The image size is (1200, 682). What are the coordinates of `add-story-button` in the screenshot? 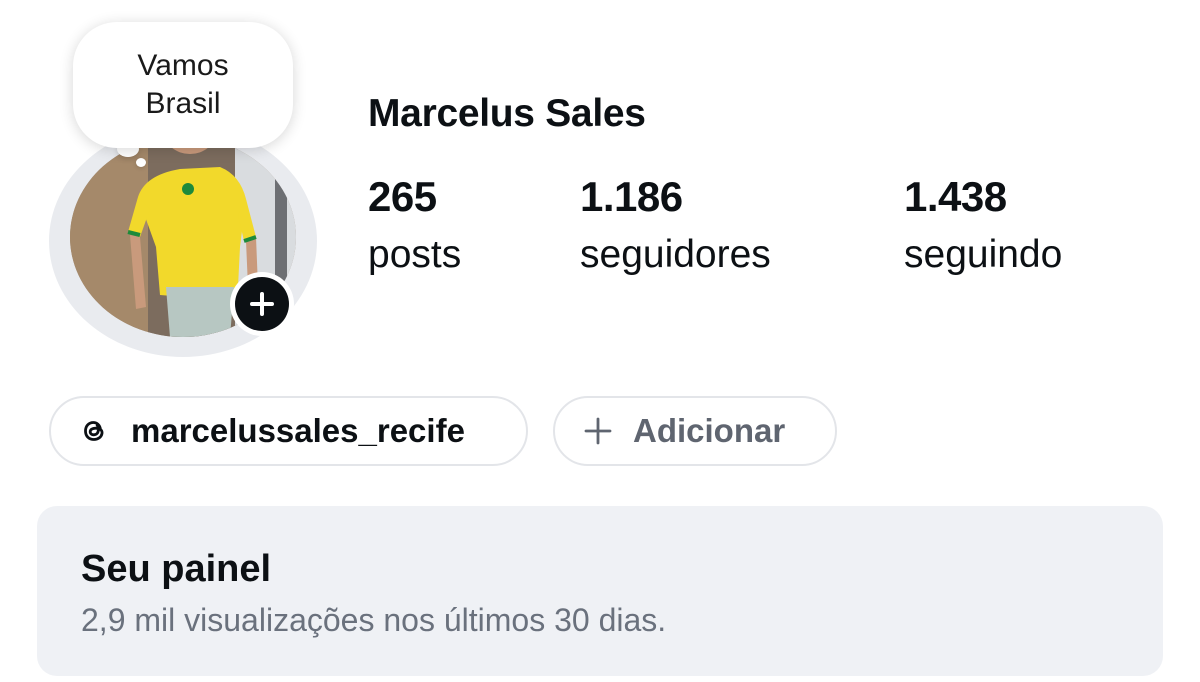 It's located at (262, 304).